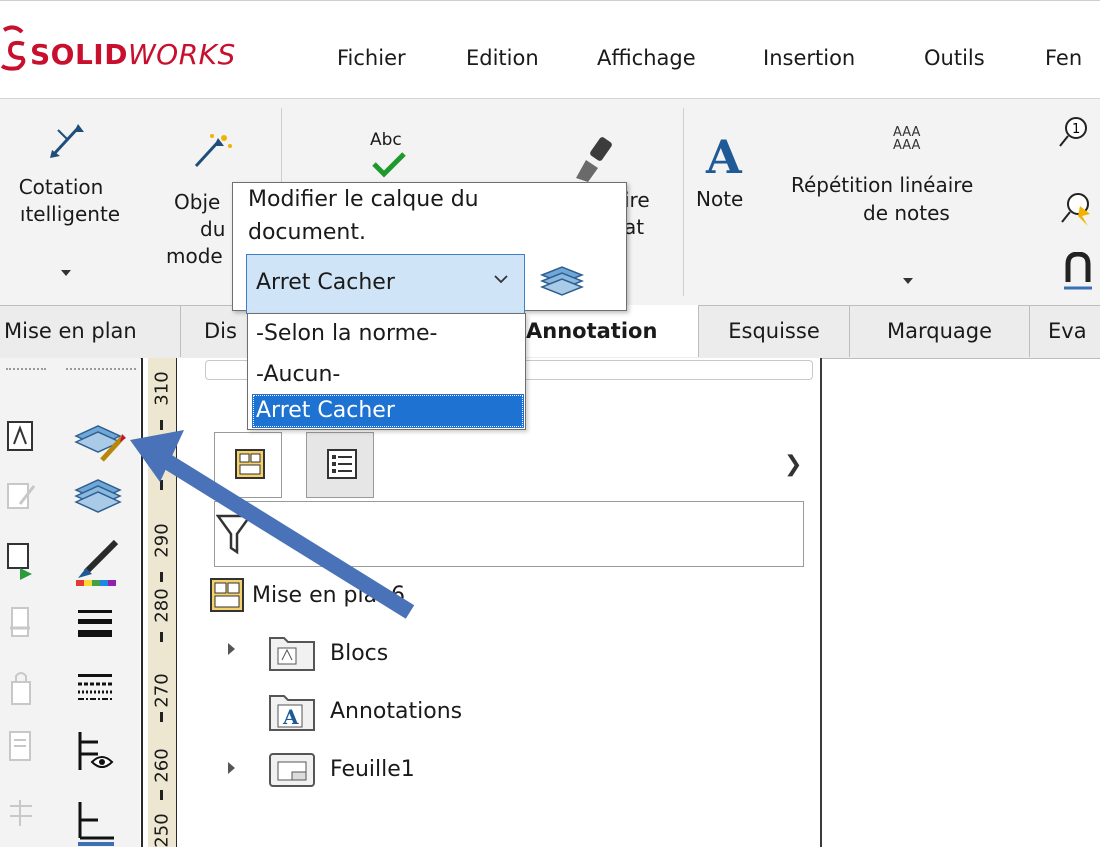 This screenshot has height=851, width=1100. Describe the element at coordinates (774, 331) in the screenshot. I see `tab-esquisse: Esquisse` at that location.